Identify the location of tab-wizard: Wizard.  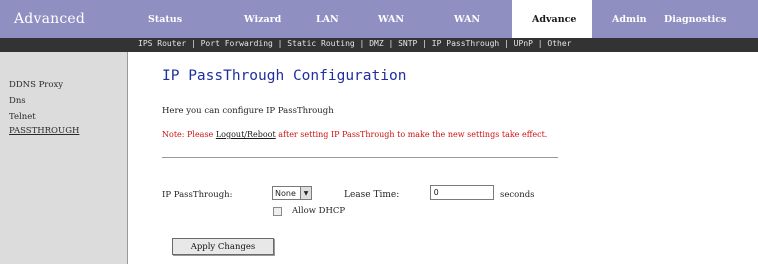
(260, 19).